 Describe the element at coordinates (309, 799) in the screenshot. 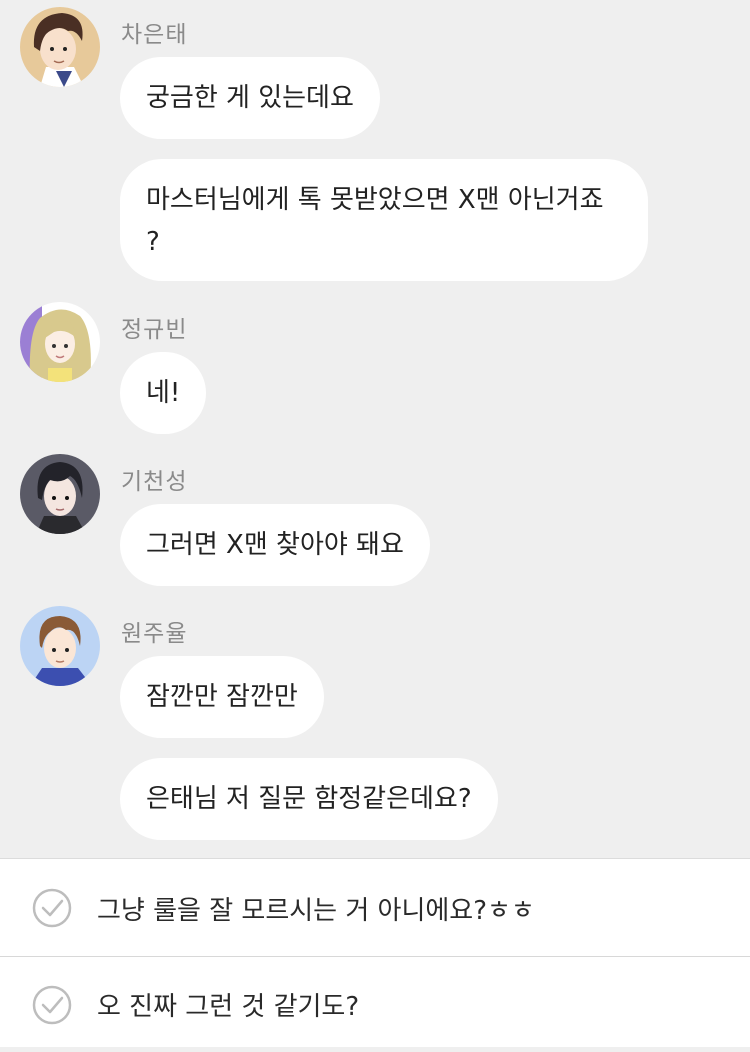

I see `message-bubble: 은태님 저 질문 함정같은데요?` at that location.